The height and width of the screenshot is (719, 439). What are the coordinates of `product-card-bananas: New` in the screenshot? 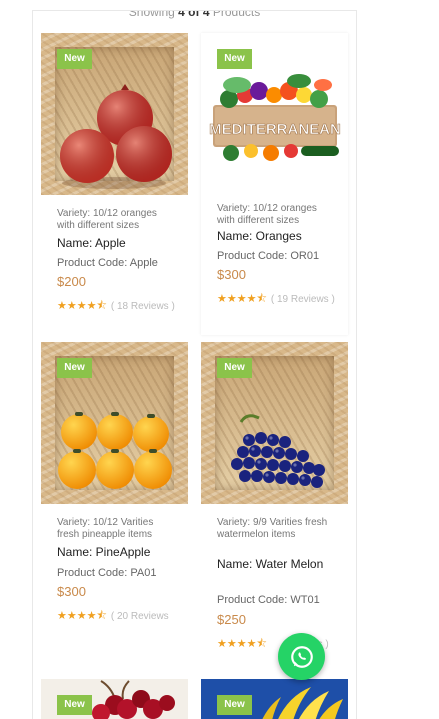 It's located at (274, 699).